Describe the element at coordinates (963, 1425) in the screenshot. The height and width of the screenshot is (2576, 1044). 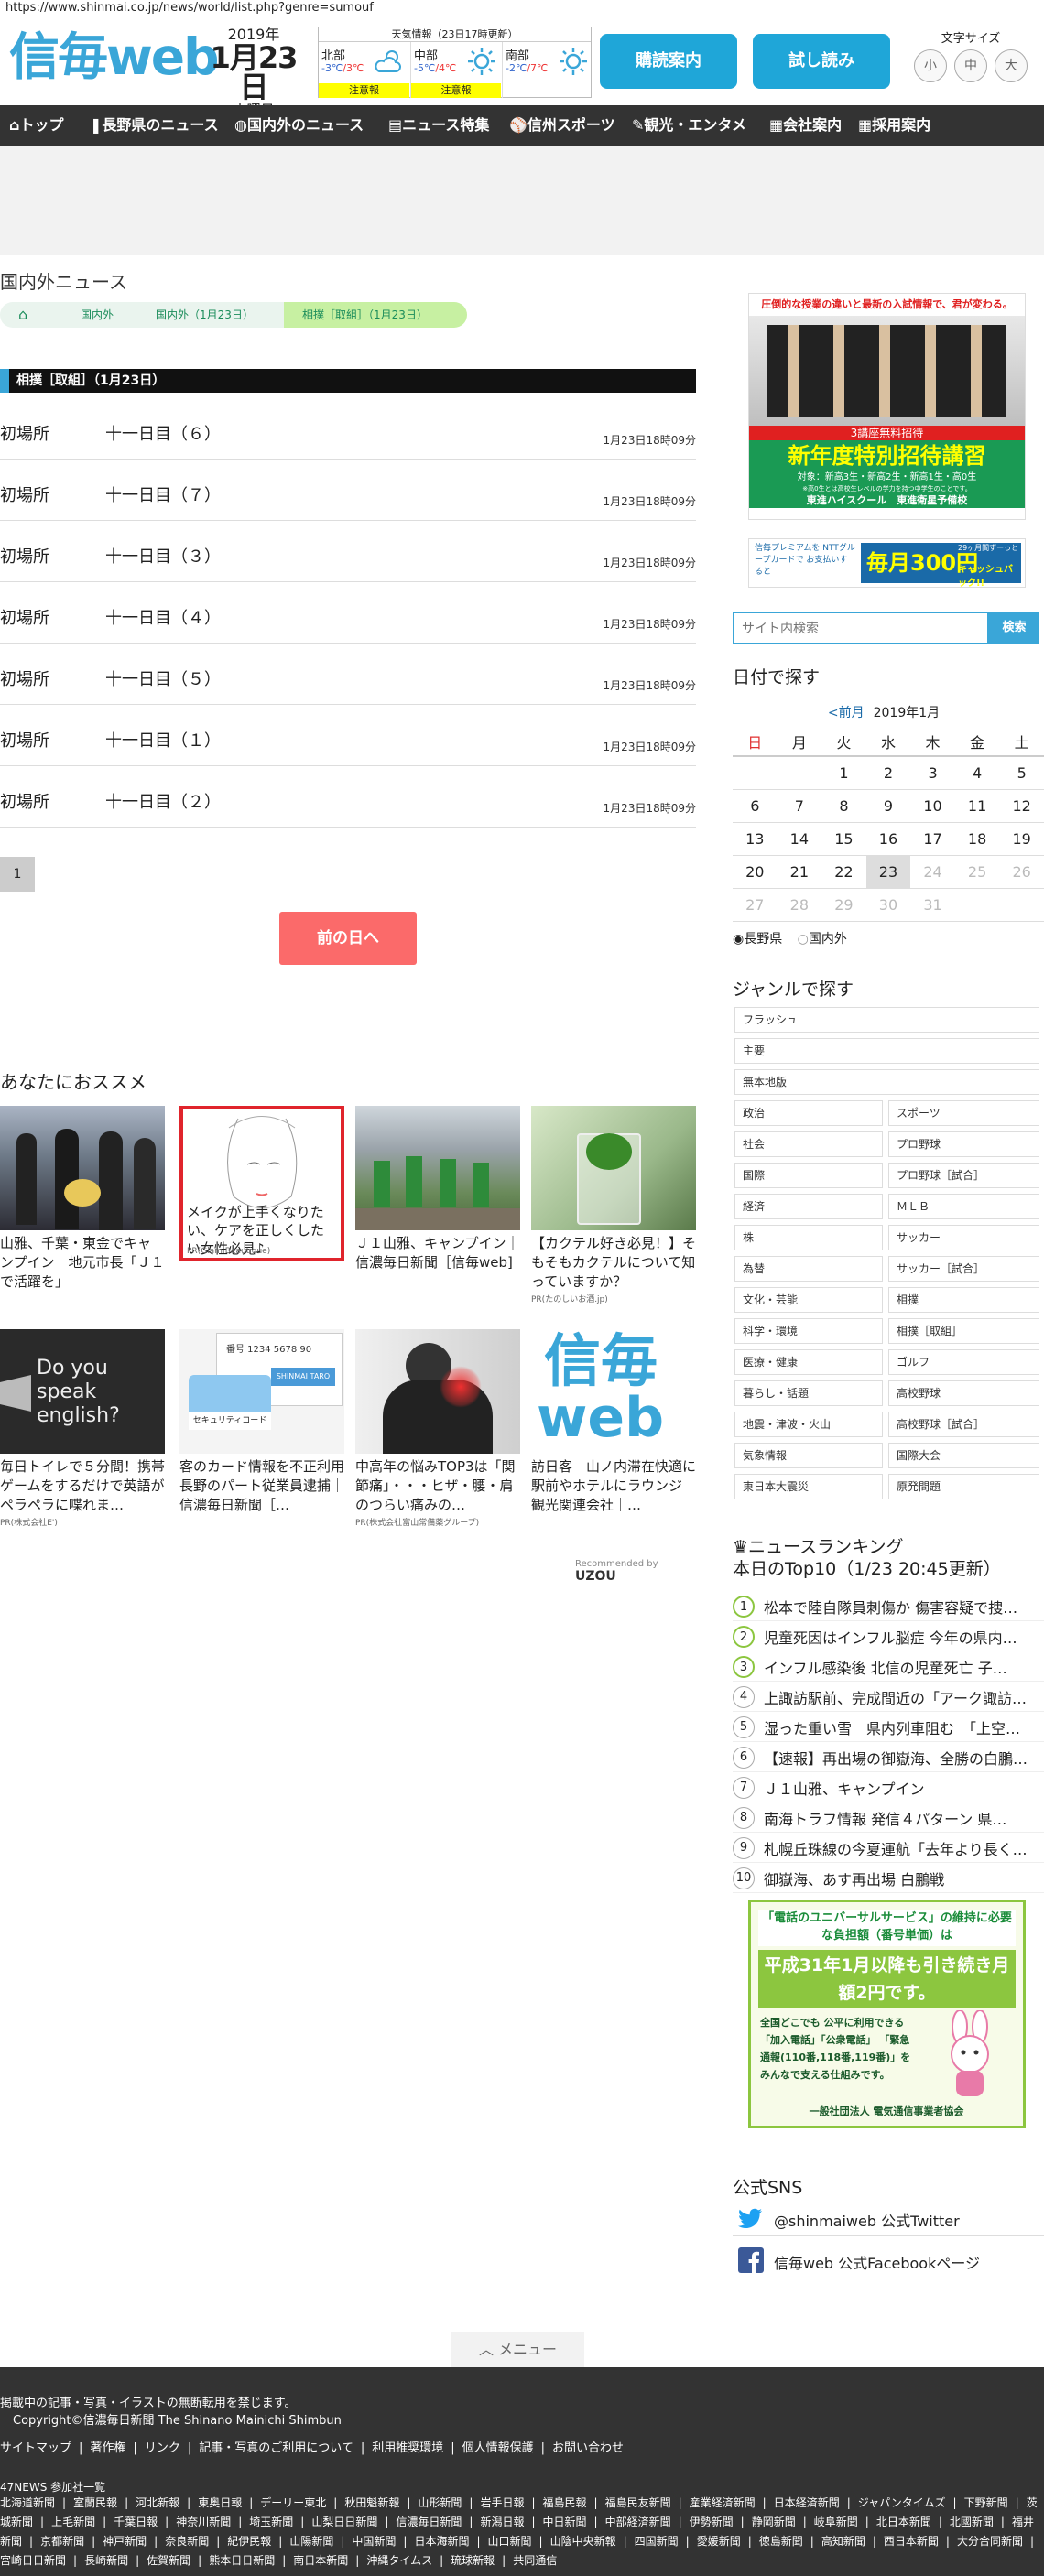
I see `genre-button: 高校野球［試合］` at that location.